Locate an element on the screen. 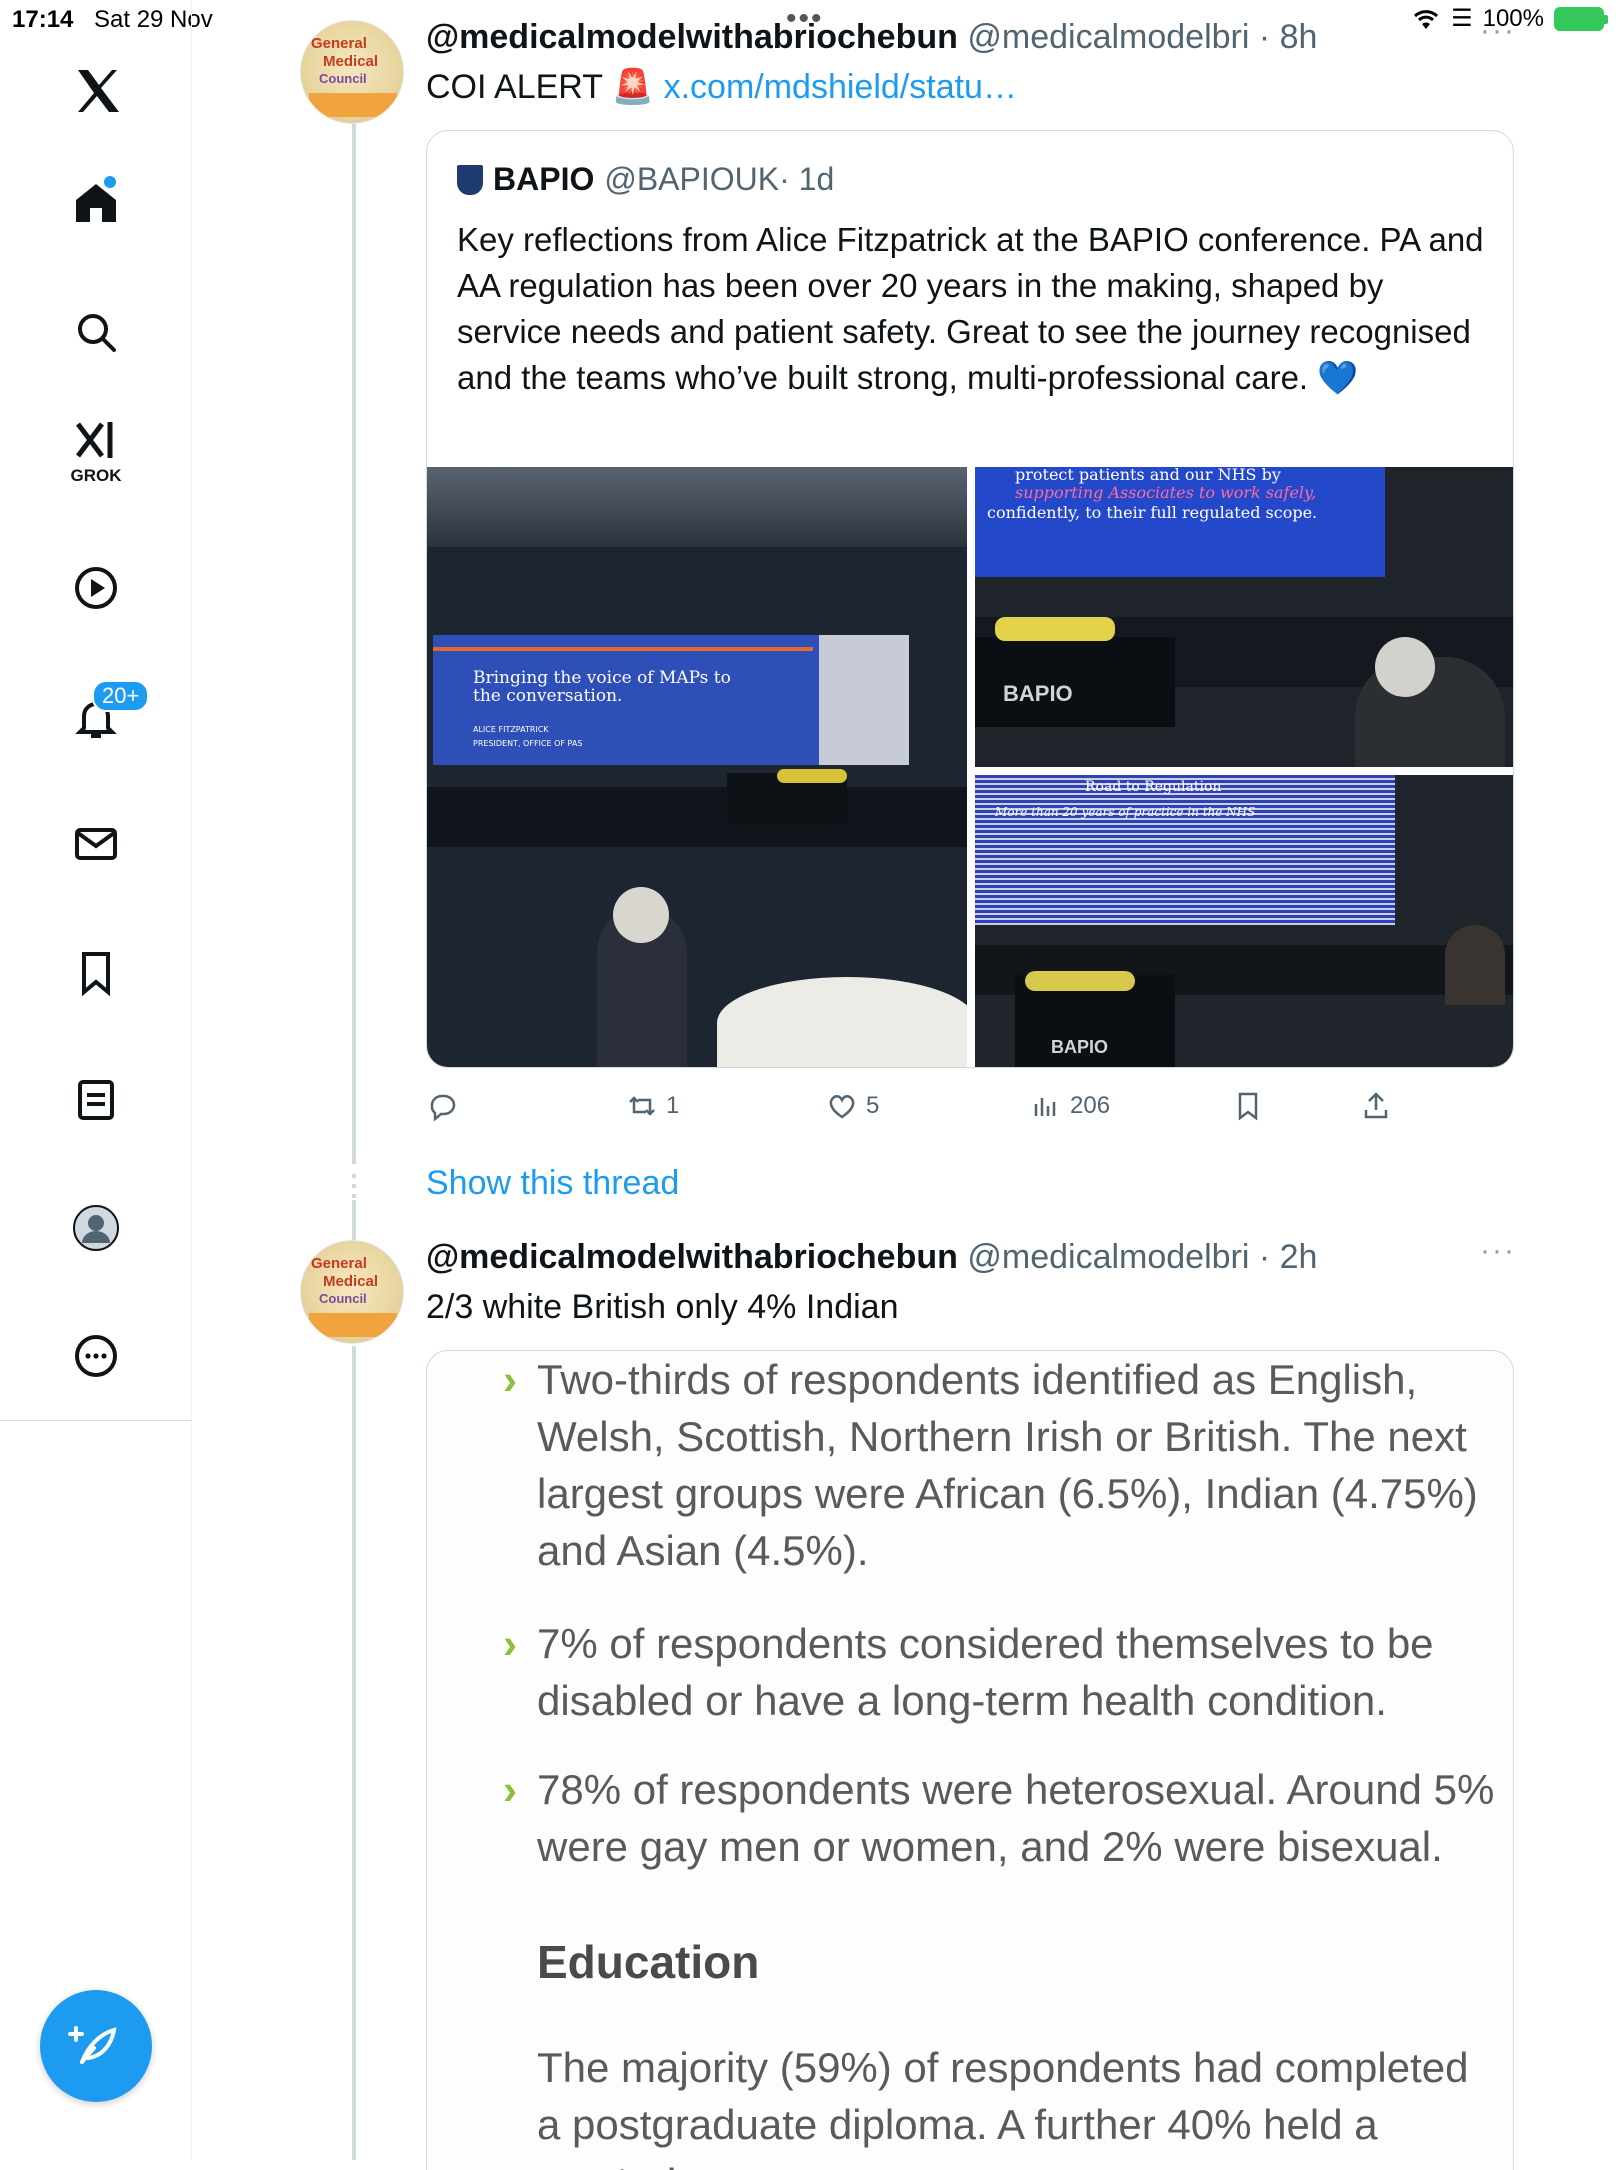 The width and height of the screenshot is (1620, 2170). like-count: 5 is located at coordinates (873, 1105).